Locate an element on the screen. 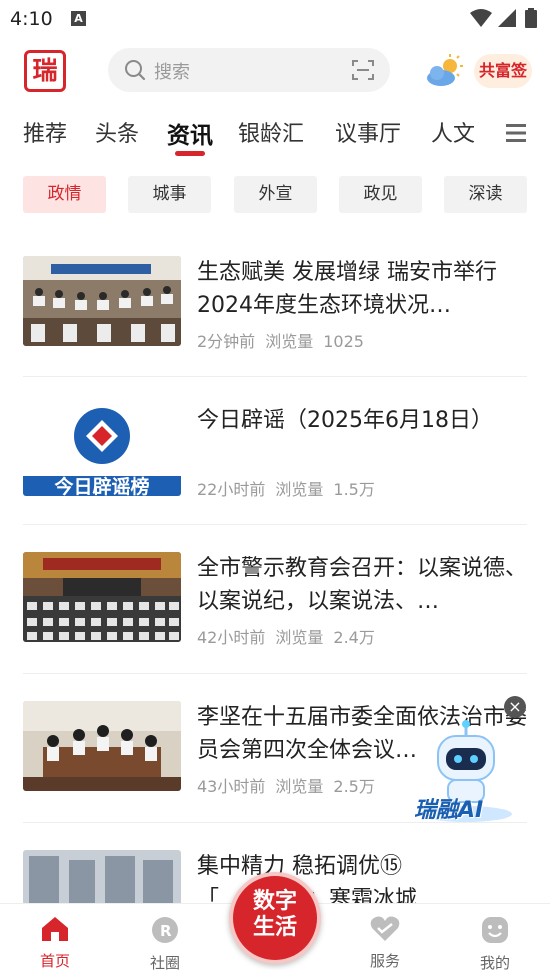  tab-news: 资讯 is located at coordinates (190, 133).